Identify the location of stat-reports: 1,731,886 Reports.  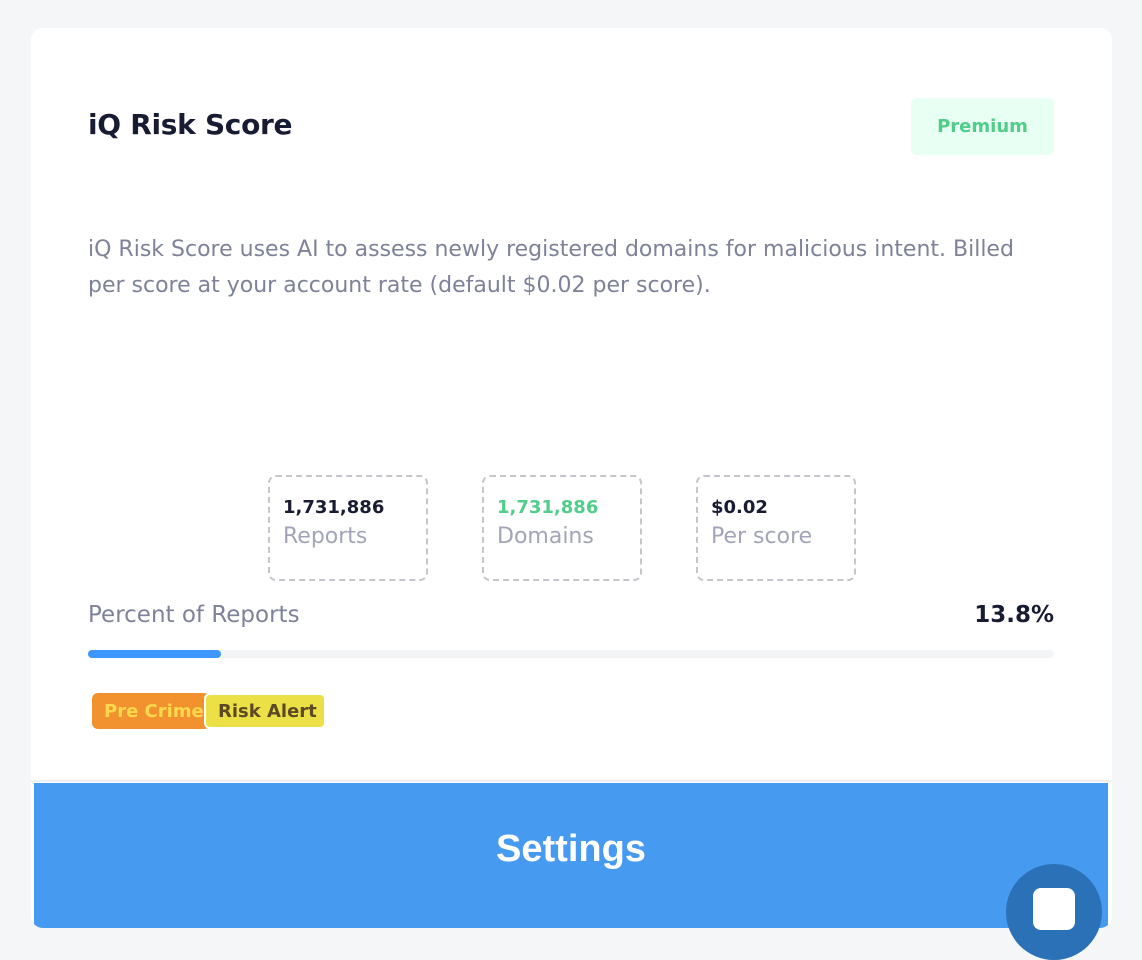
(348, 528).